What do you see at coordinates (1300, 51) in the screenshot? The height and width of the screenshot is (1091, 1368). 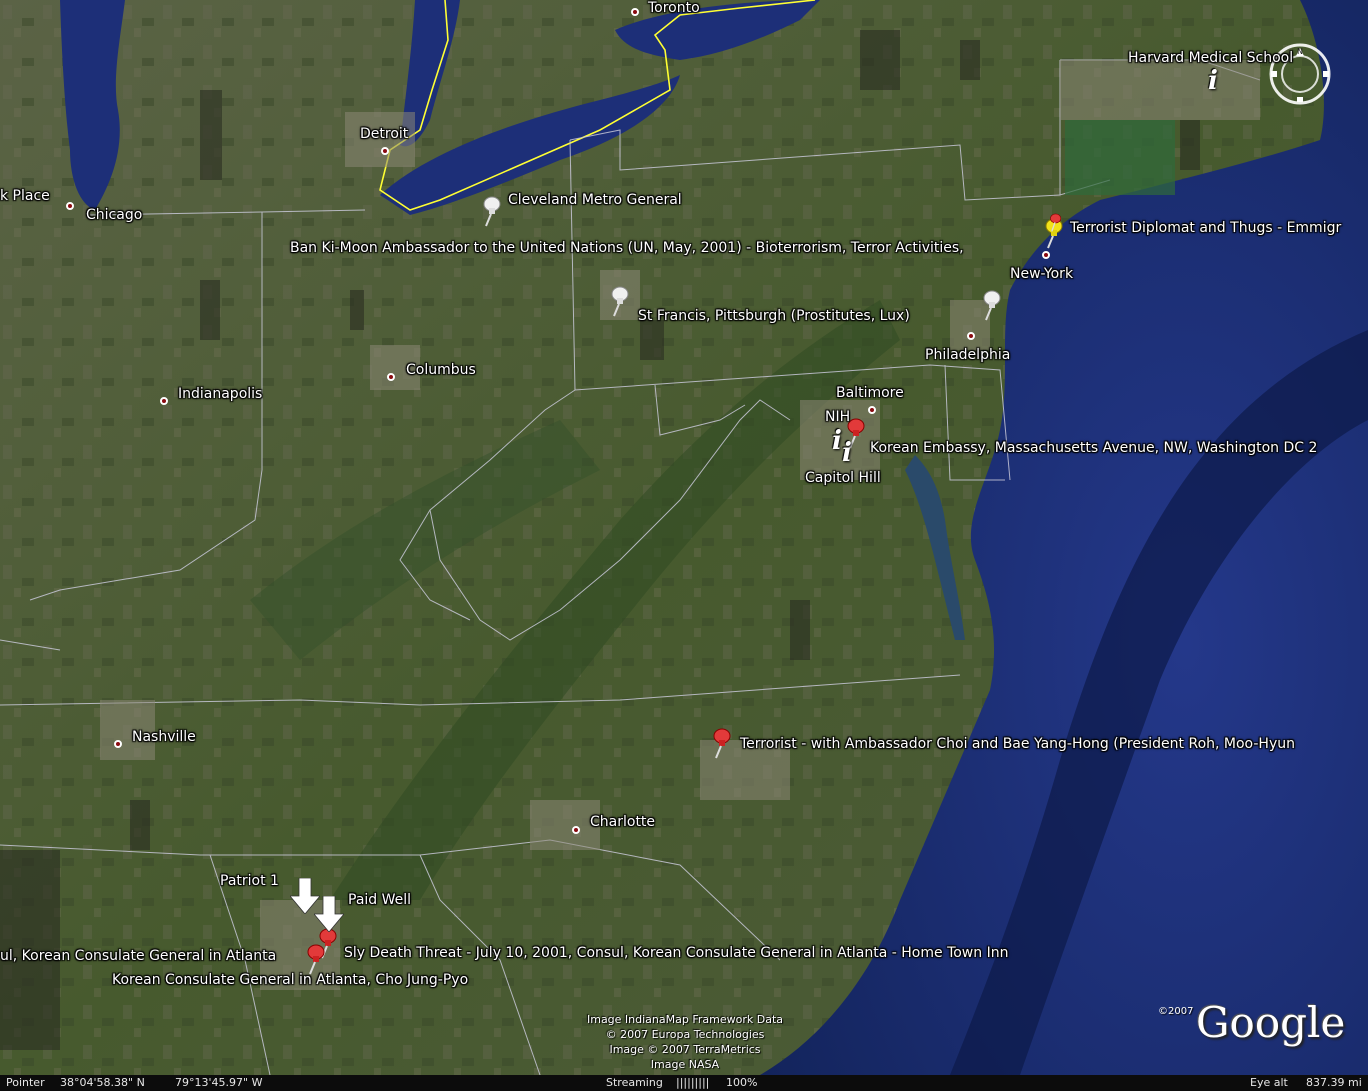 I see `compass-north-label: N` at bounding box center [1300, 51].